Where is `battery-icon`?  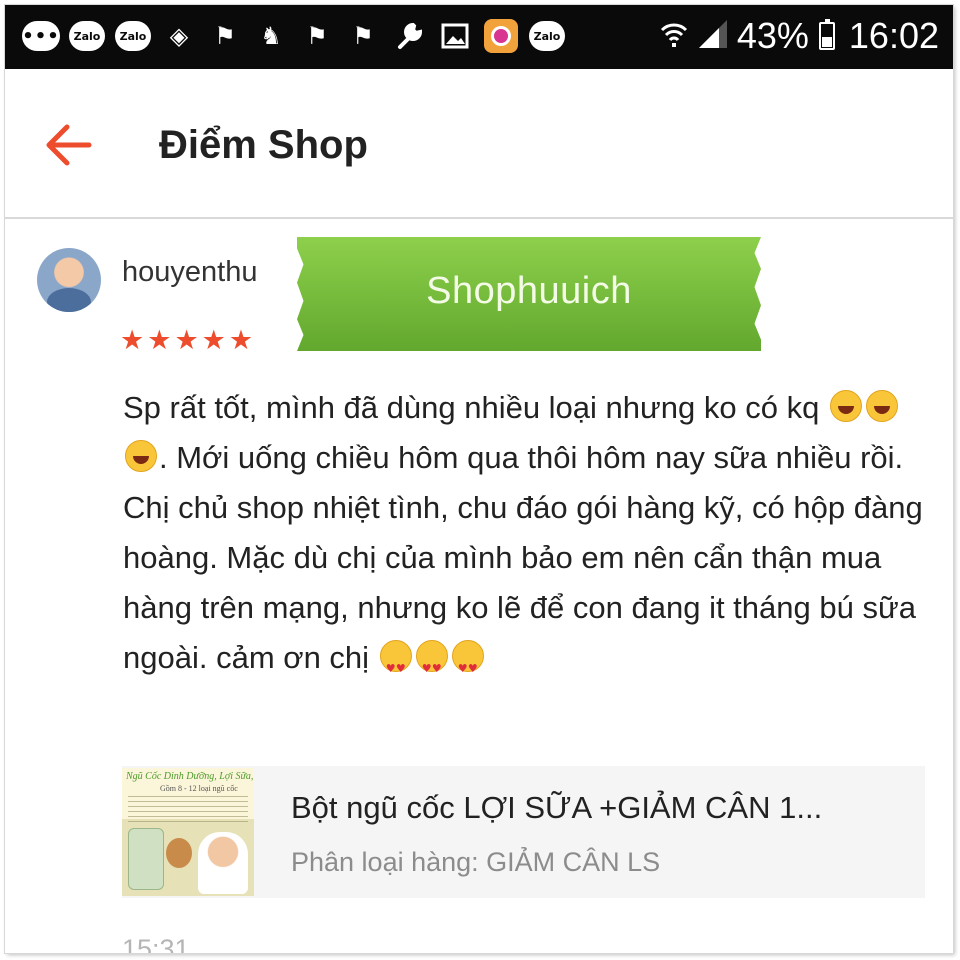 battery-icon is located at coordinates (826, 34).